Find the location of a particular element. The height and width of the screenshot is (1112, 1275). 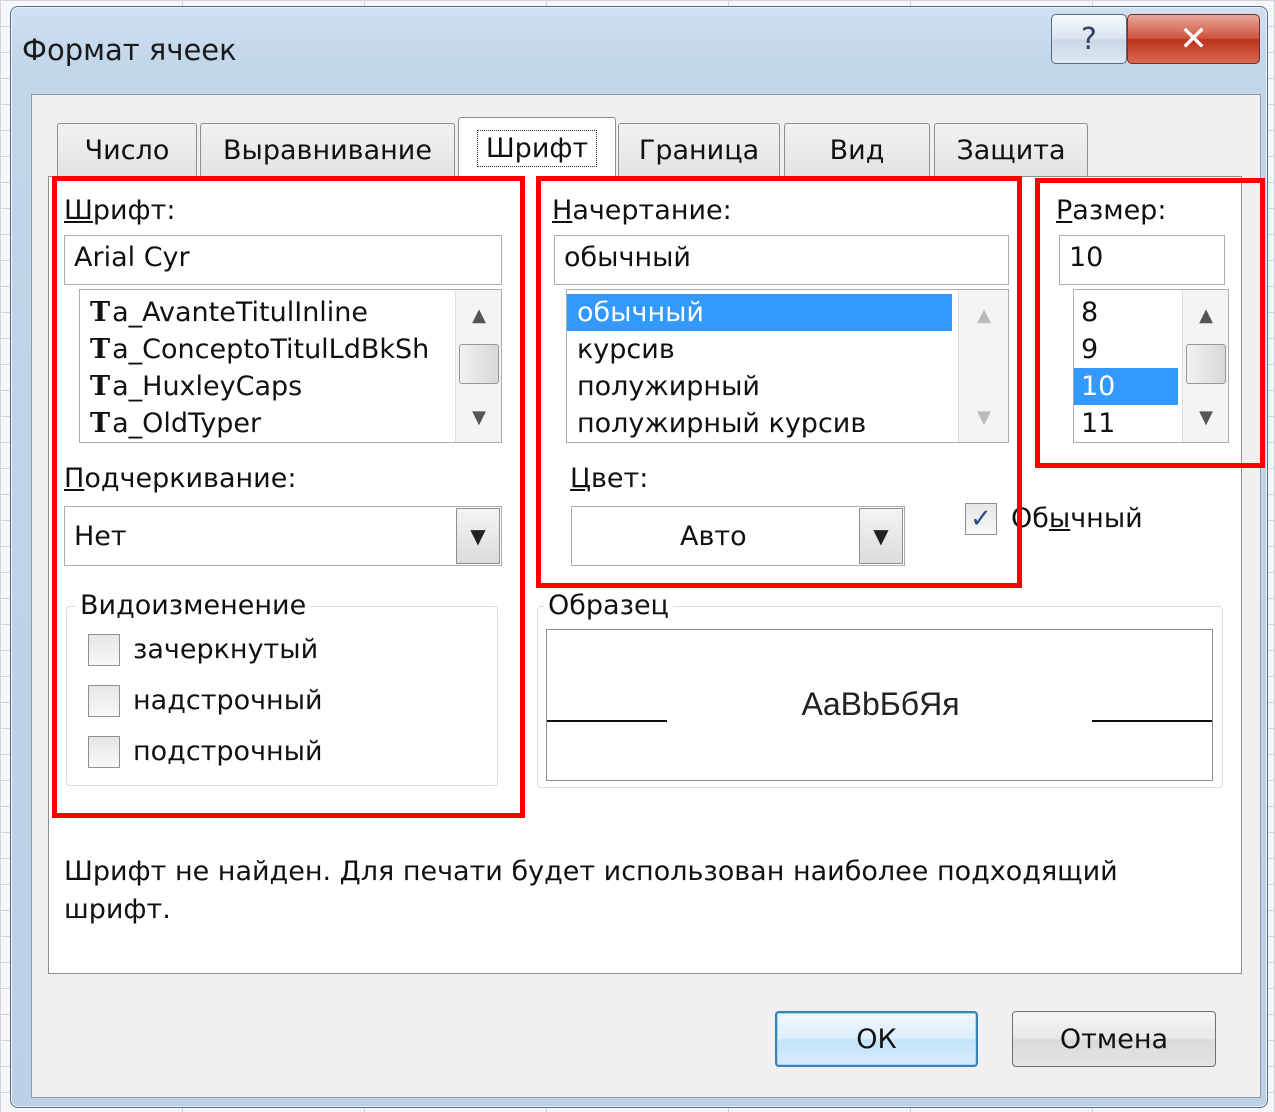

list-item: 9 is located at coordinates (1126, 349).